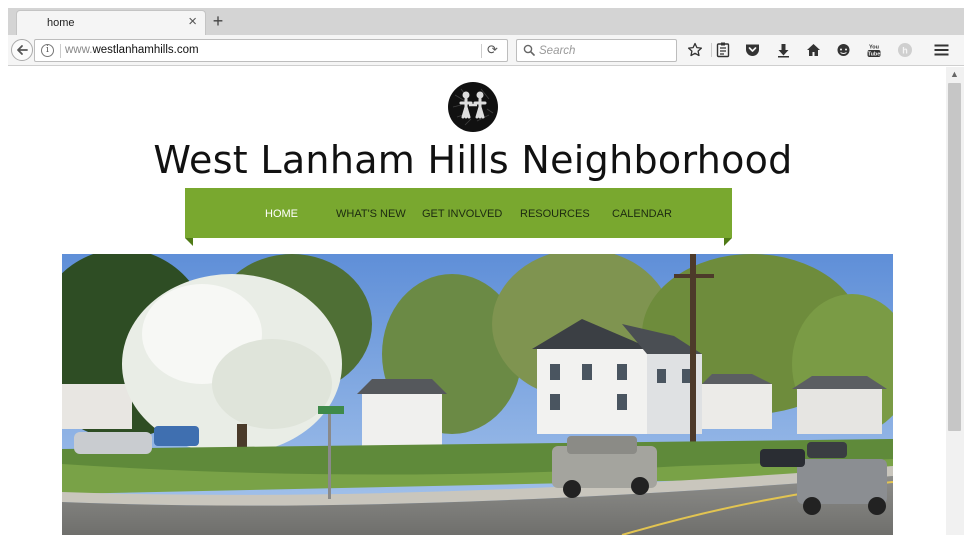 The image size is (964, 535). What do you see at coordinates (111, 22) in the screenshot?
I see `tab-home: home ×` at bounding box center [111, 22].